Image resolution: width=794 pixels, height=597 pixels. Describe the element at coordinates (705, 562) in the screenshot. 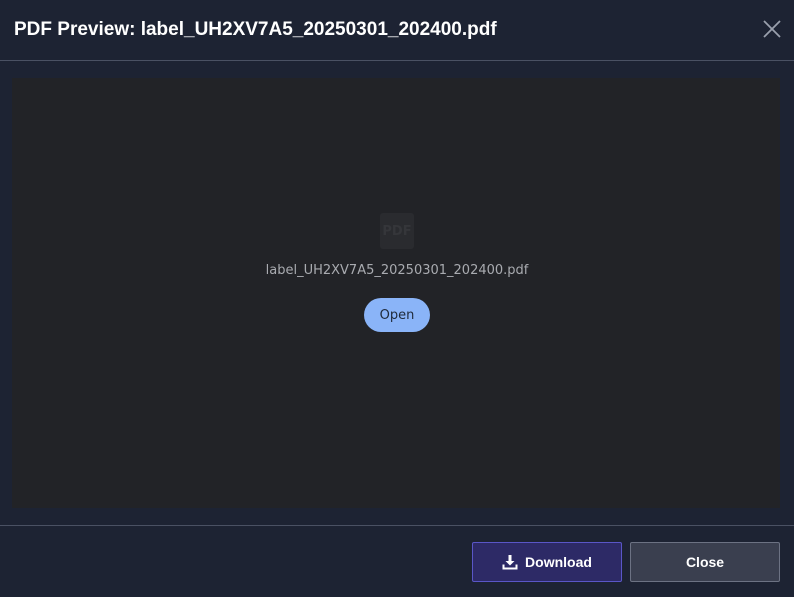

I see `close-button: Close` at that location.